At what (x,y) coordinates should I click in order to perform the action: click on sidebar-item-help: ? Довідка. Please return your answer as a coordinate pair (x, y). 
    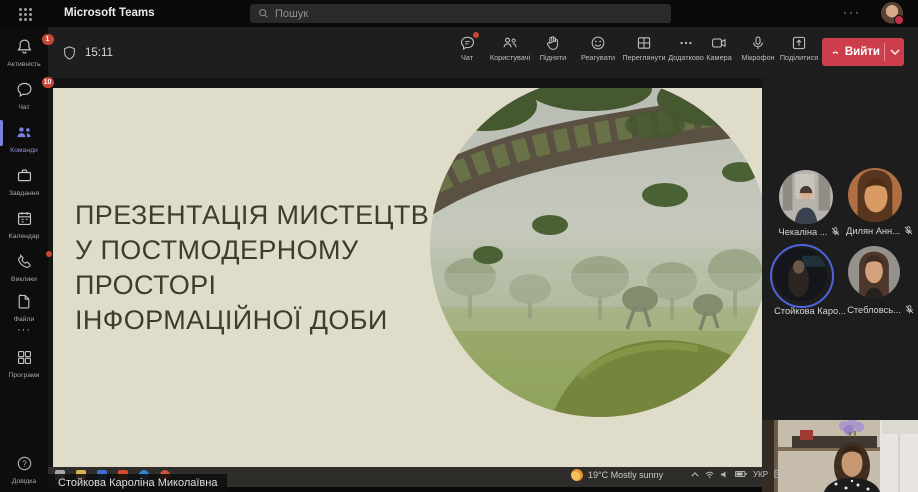
    Looking at the image, I should click on (24, 470).